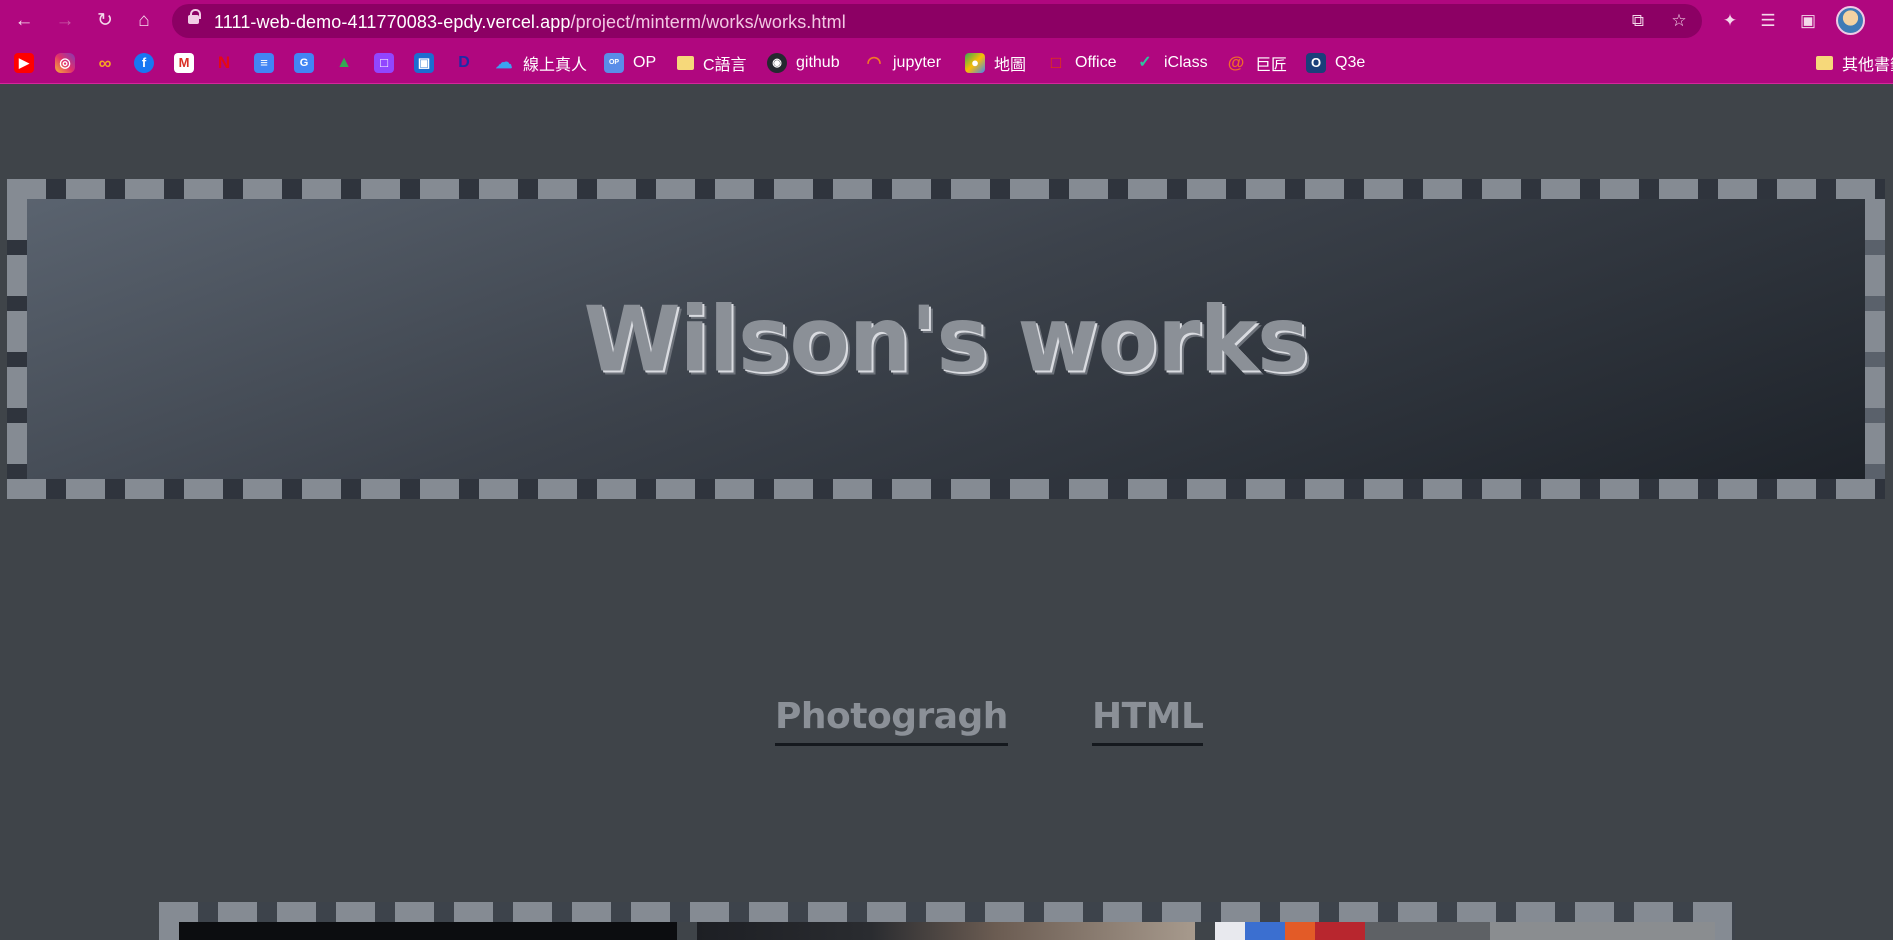 This screenshot has width=1893, height=940. I want to click on gmail-icon: M, so click(184, 63).